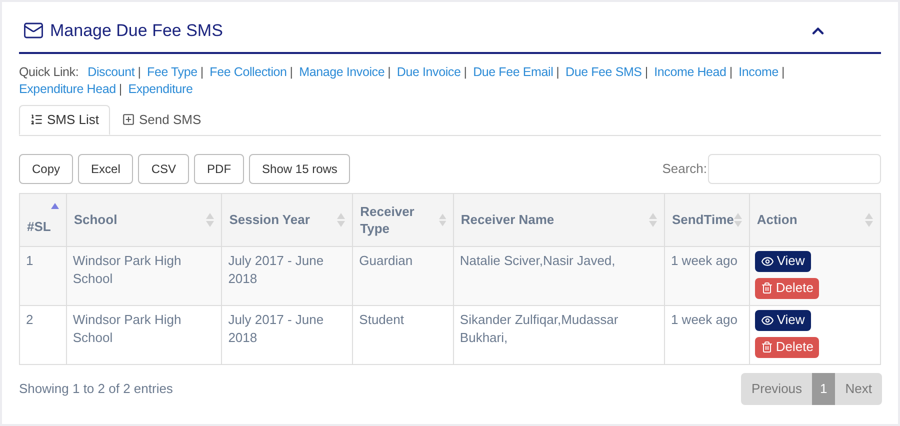 Image resolution: width=900 pixels, height=426 pixels. What do you see at coordinates (513, 71) in the screenshot?
I see `quick-link: Due Fee Email` at bounding box center [513, 71].